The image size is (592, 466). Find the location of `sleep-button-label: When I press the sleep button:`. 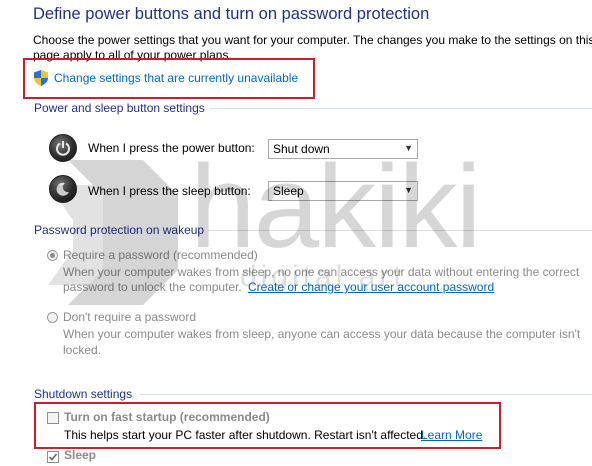

sleep-button-label: When I press the sleep button: is located at coordinates (169, 191).